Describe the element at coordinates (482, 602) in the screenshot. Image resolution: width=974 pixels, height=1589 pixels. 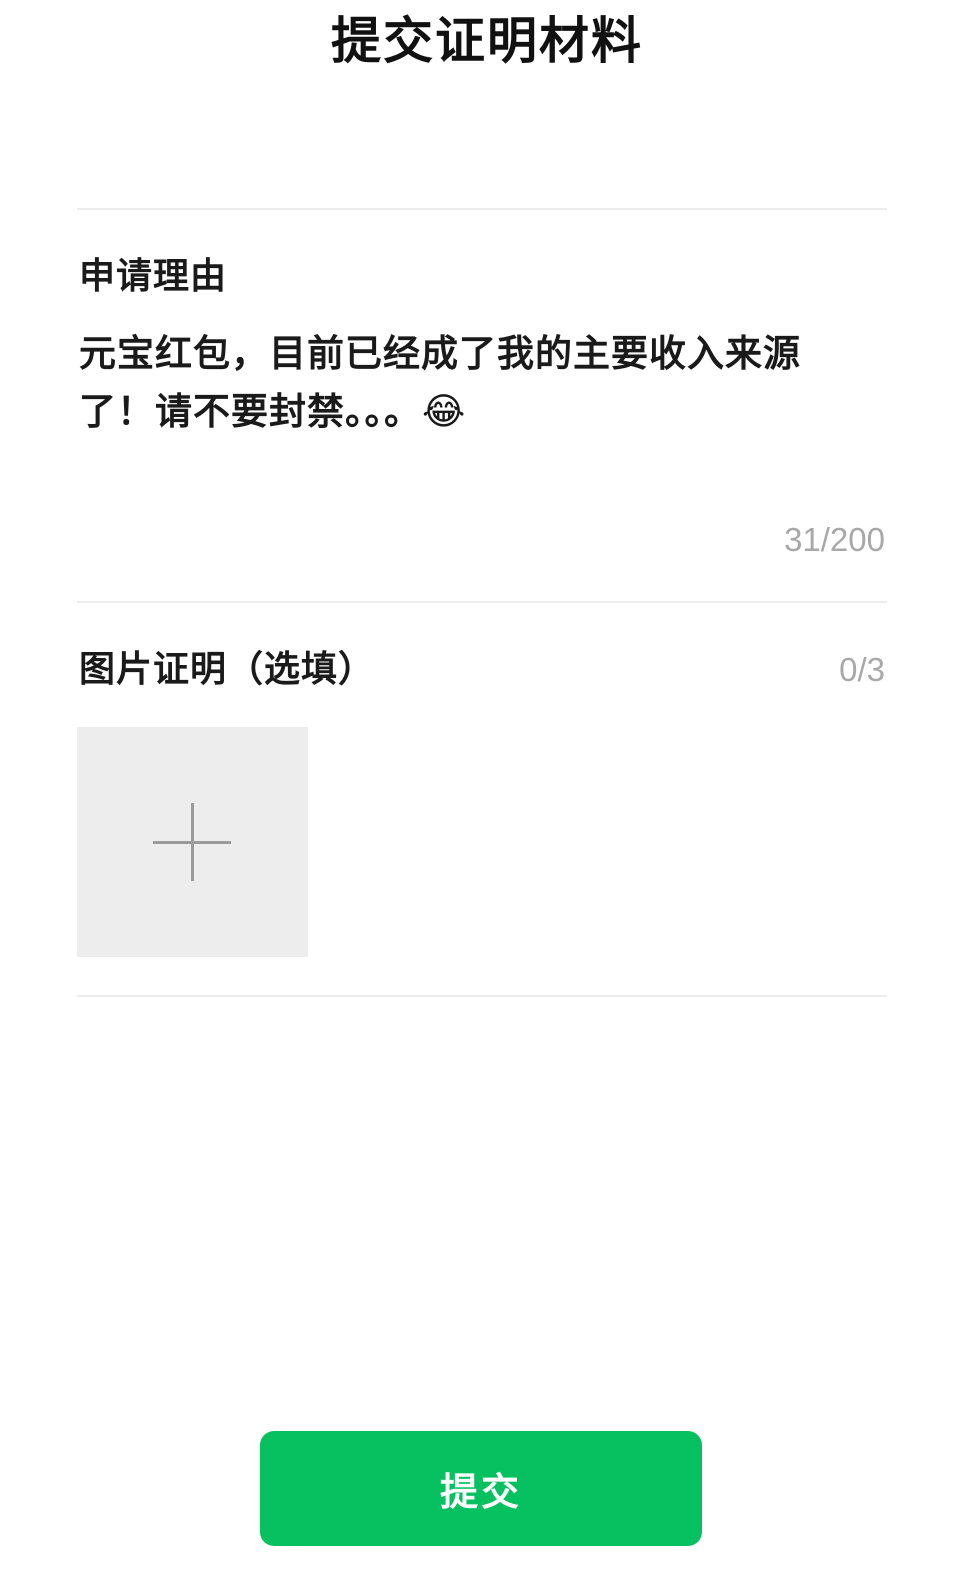
I see `divider-middle` at that location.